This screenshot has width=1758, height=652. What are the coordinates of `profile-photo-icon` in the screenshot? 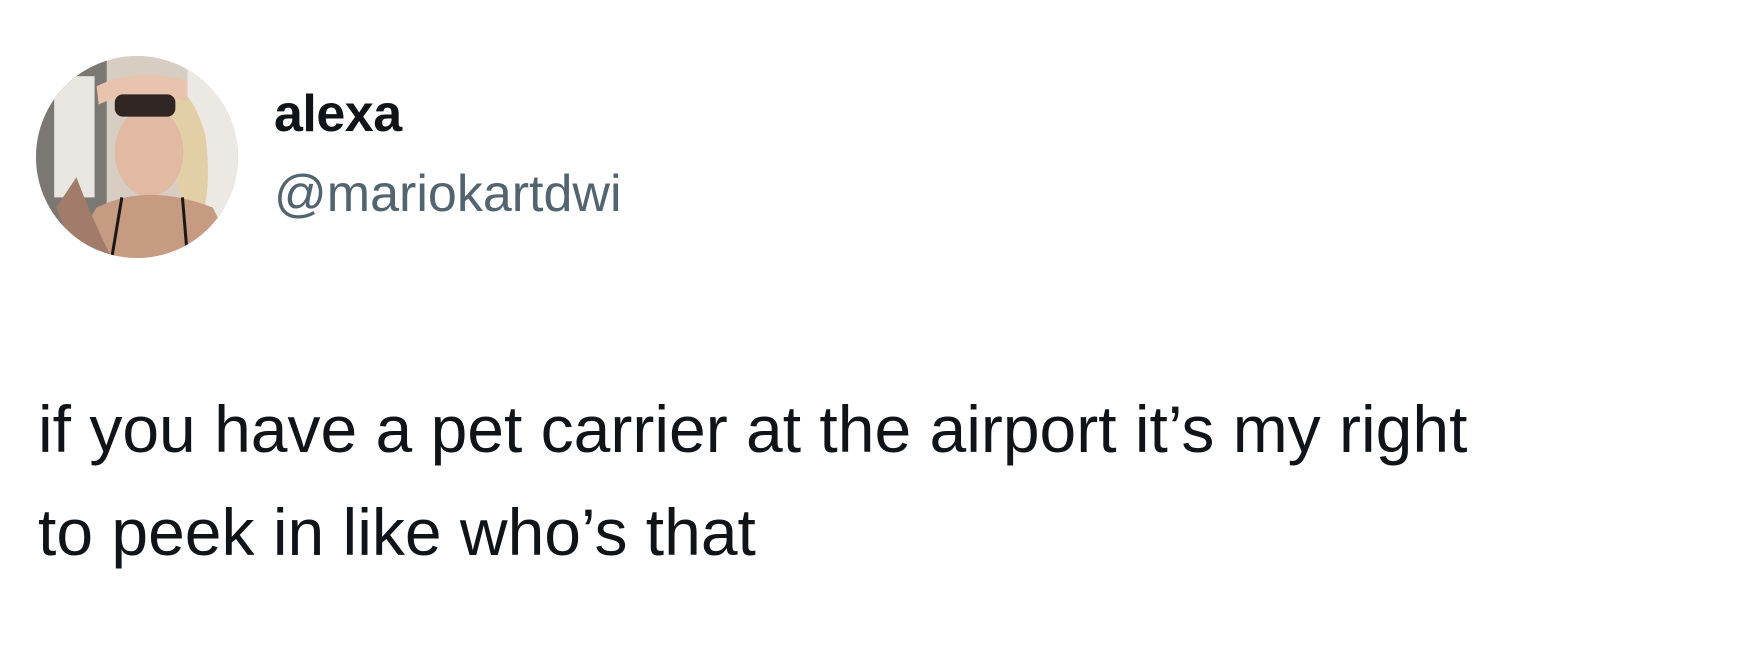 It's located at (137, 157).